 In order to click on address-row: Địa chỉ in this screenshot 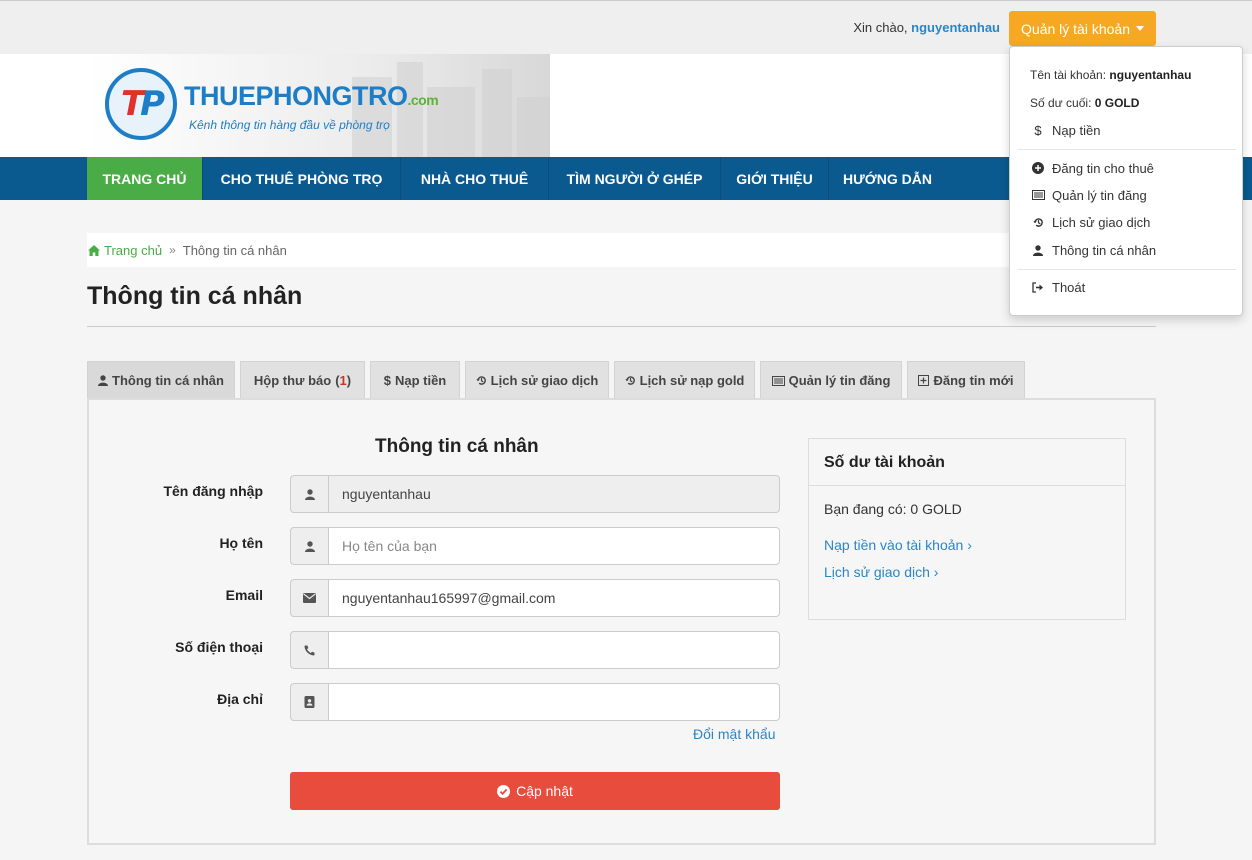, I will do `click(439, 702)`.